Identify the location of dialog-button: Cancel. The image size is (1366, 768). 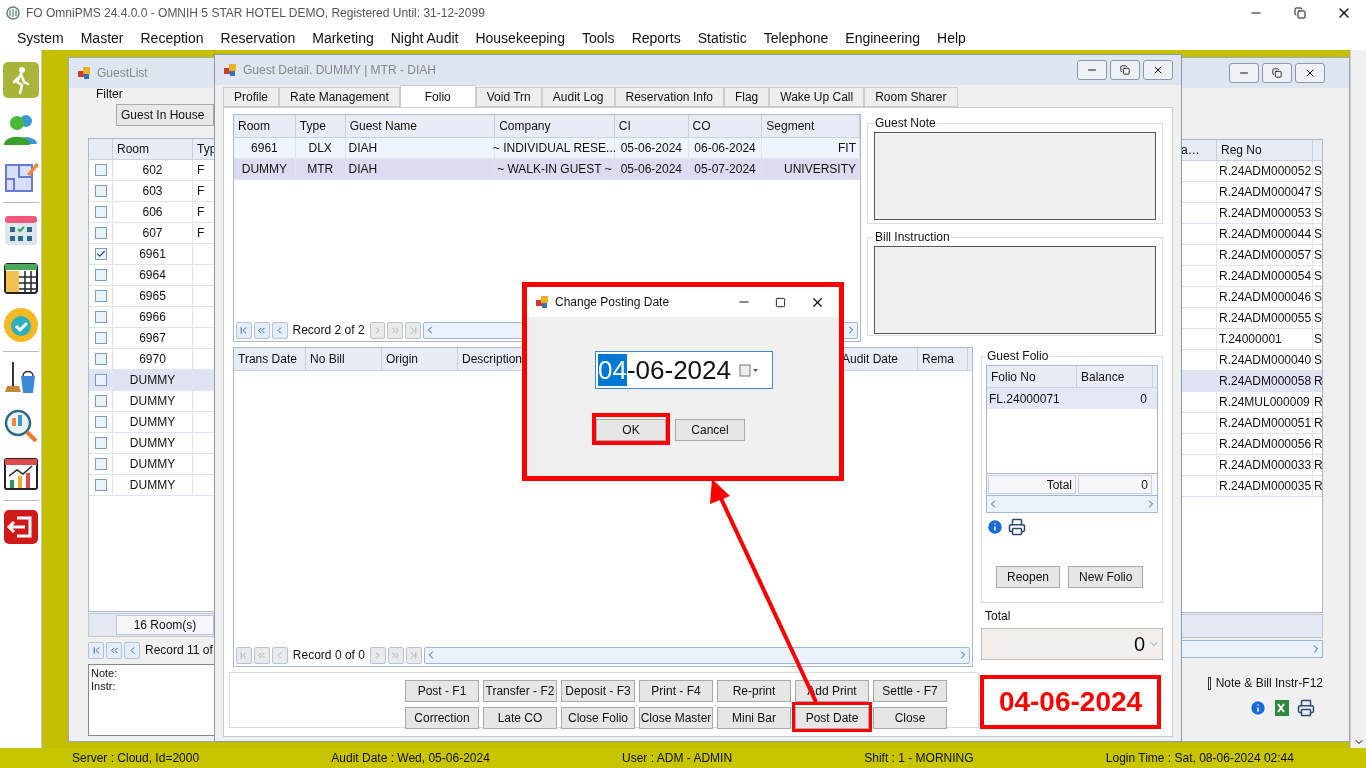
(710, 430).